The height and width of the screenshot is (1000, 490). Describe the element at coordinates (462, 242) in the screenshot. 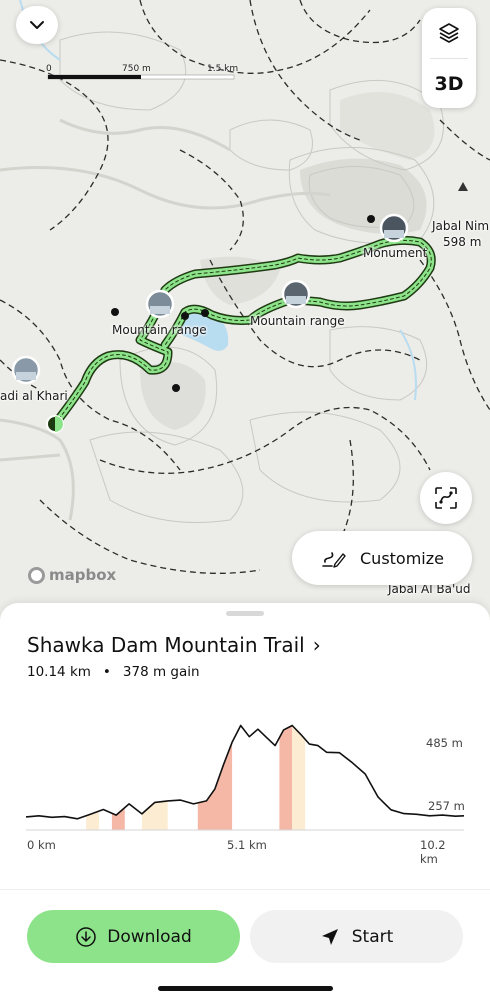

I see `peak-elevation-label: 598 m` at that location.